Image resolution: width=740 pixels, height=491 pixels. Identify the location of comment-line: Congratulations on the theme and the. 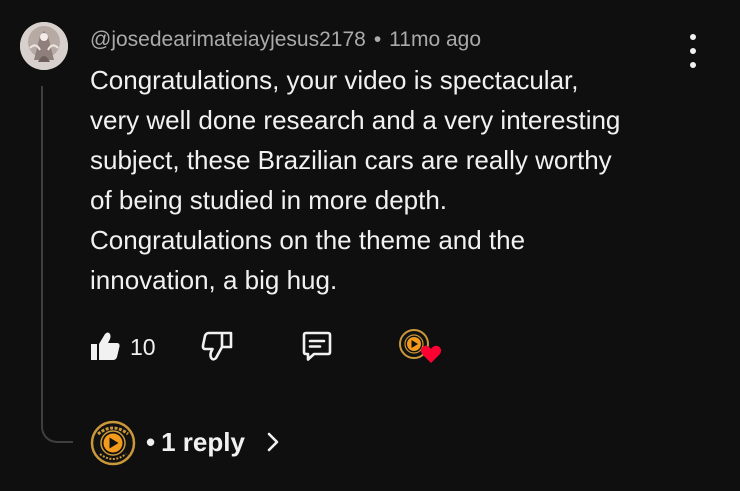
(308, 240).